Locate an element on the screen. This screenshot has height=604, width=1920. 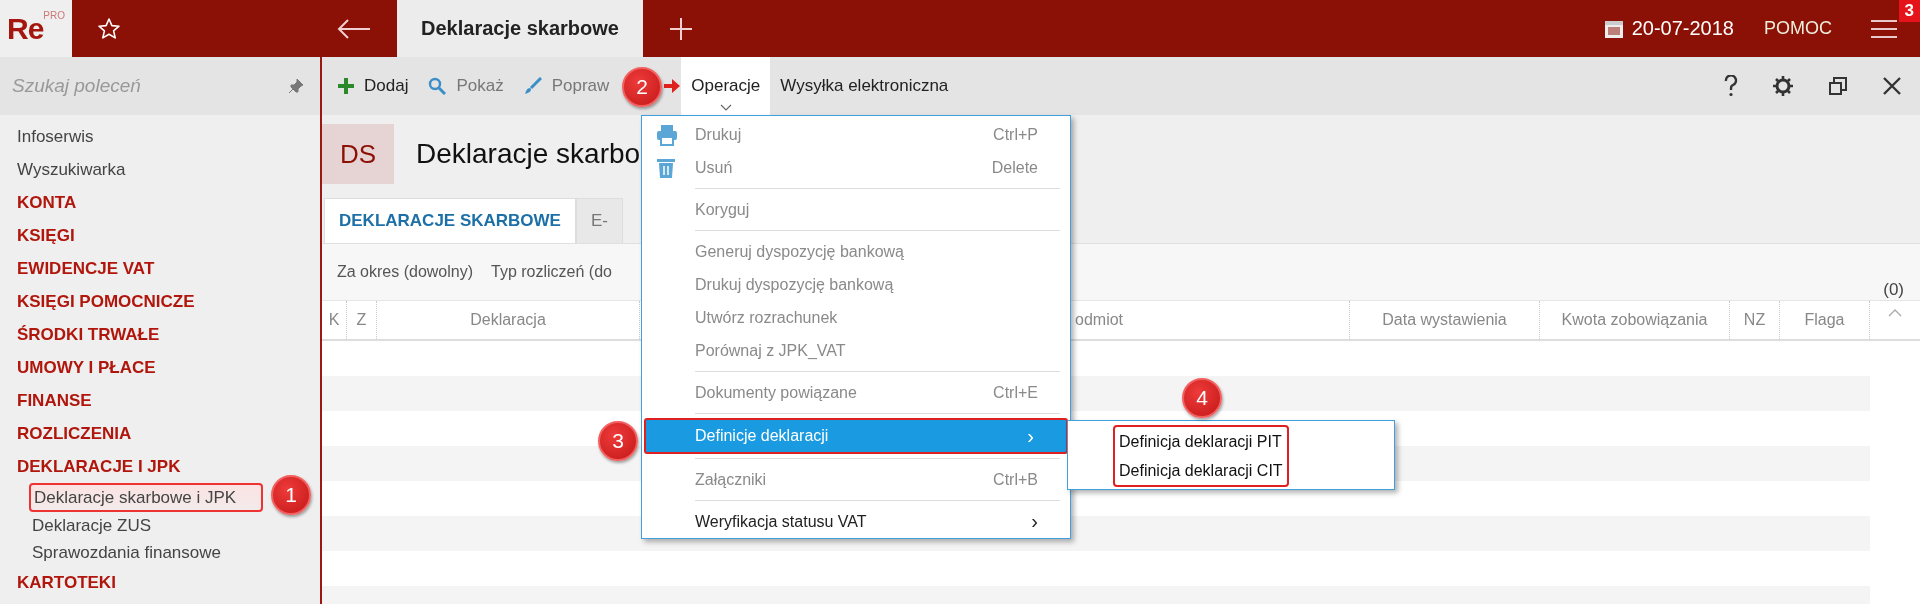
menu-icon is located at coordinates (1884, 28).